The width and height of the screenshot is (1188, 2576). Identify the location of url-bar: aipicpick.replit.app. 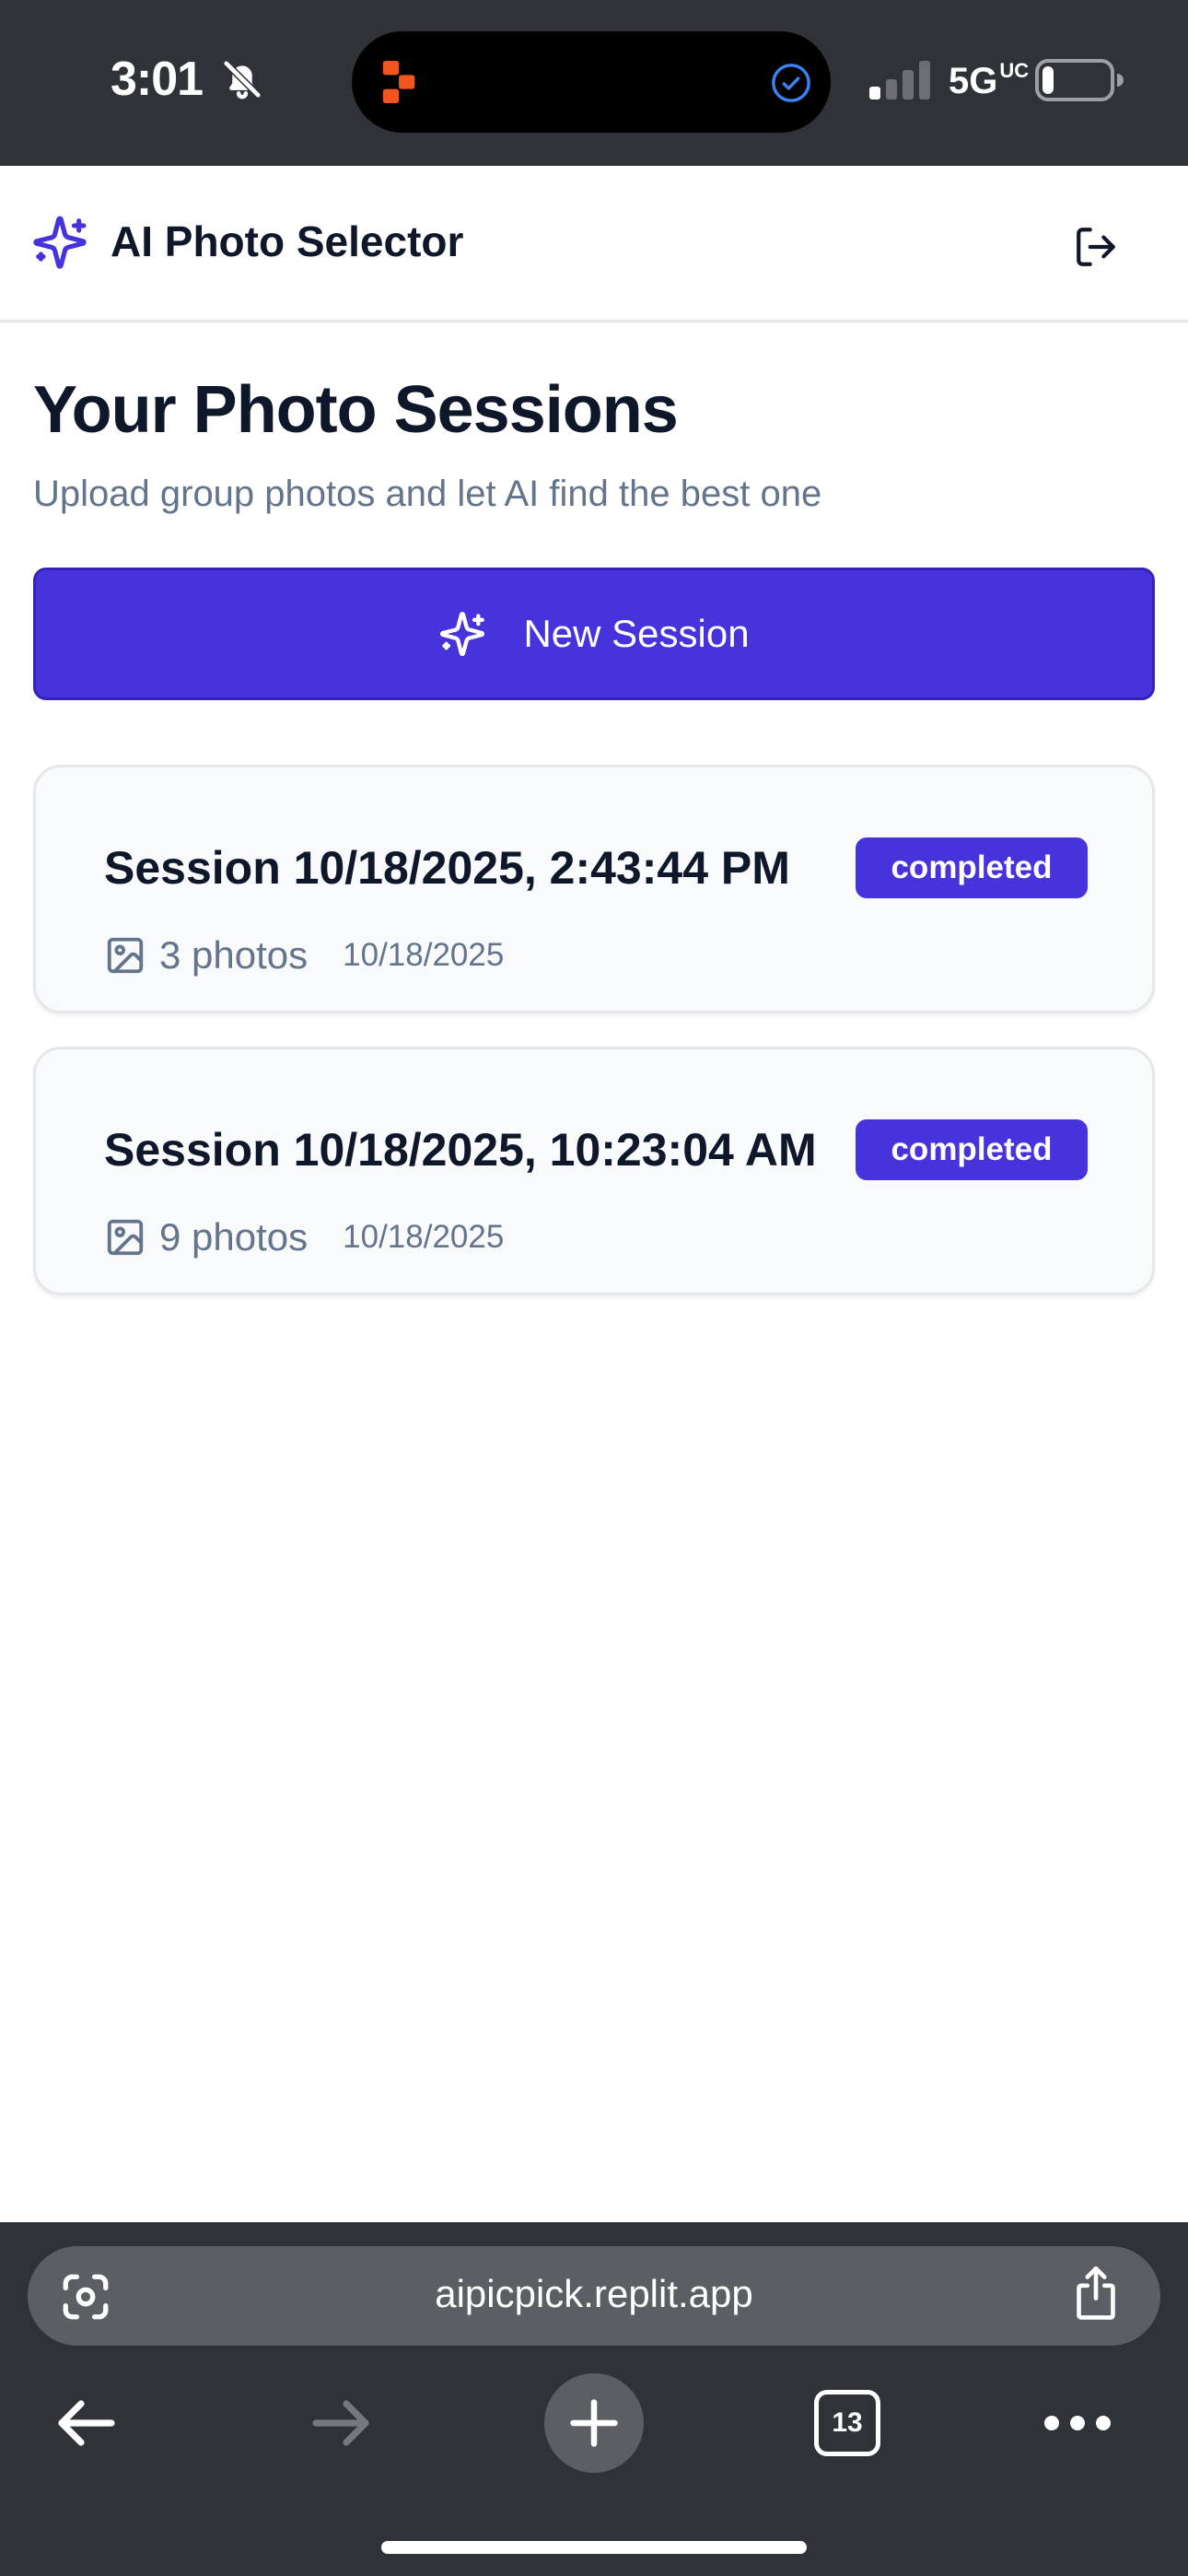
(594, 2296).